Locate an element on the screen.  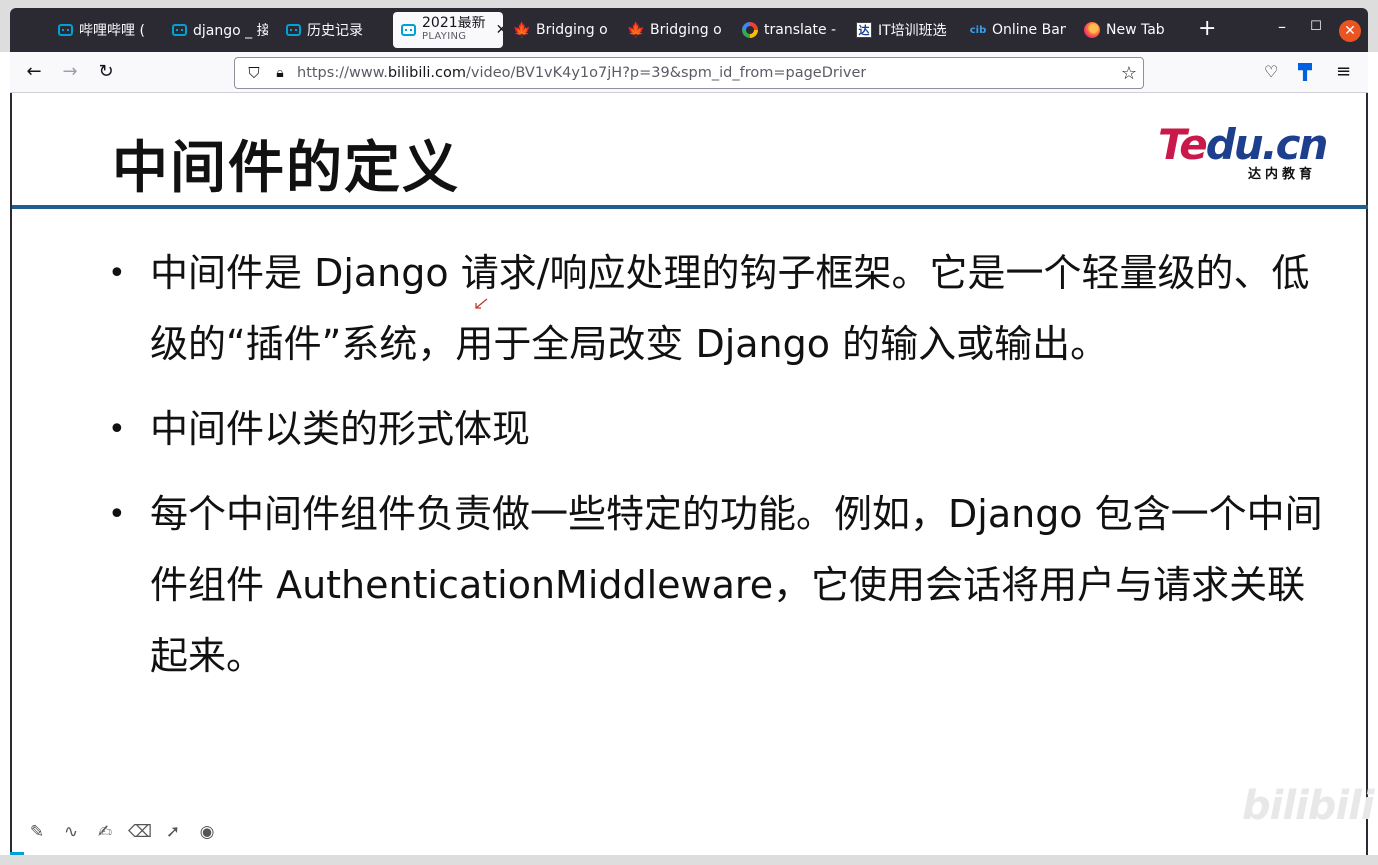
logo-text-right: du.cn is located at coordinates (1267, 144).